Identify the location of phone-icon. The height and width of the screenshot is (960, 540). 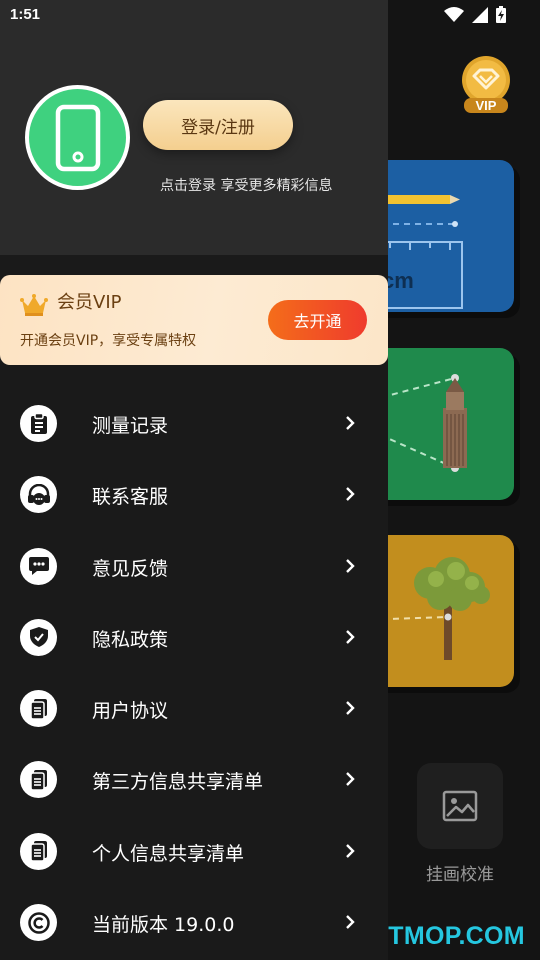
(77, 137).